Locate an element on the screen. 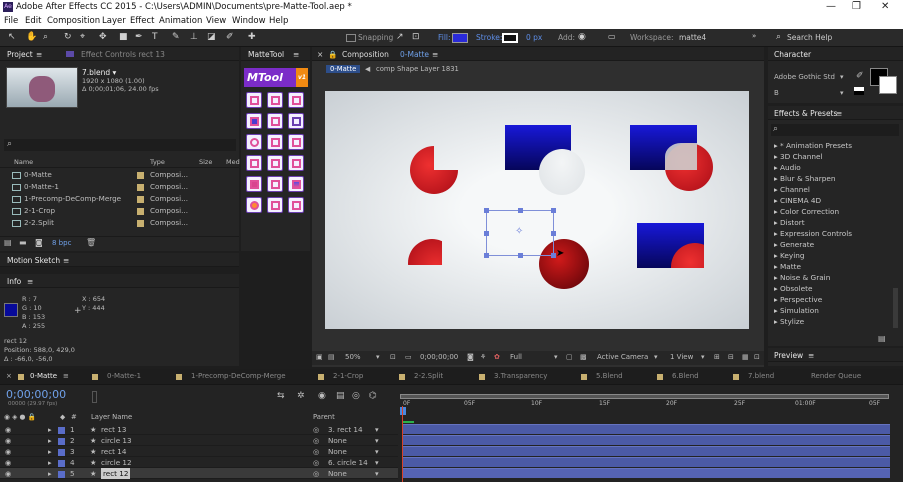 The height and width of the screenshot is (482, 903). mt-planet-button is located at coordinates (254, 205).